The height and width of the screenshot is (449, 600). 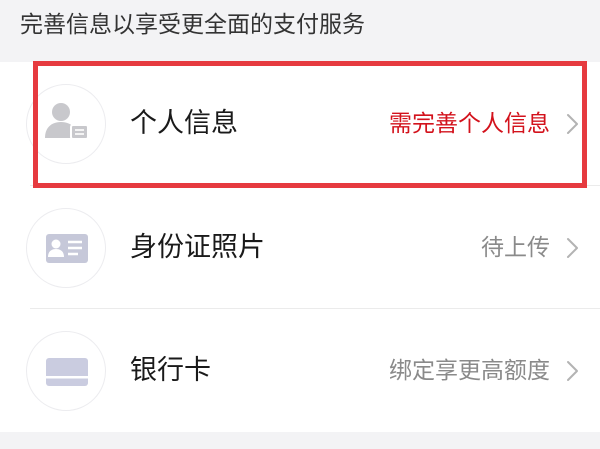 What do you see at coordinates (515, 247) in the screenshot?
I see `list-item-status: 待上传` at bounding box center [515, 247].